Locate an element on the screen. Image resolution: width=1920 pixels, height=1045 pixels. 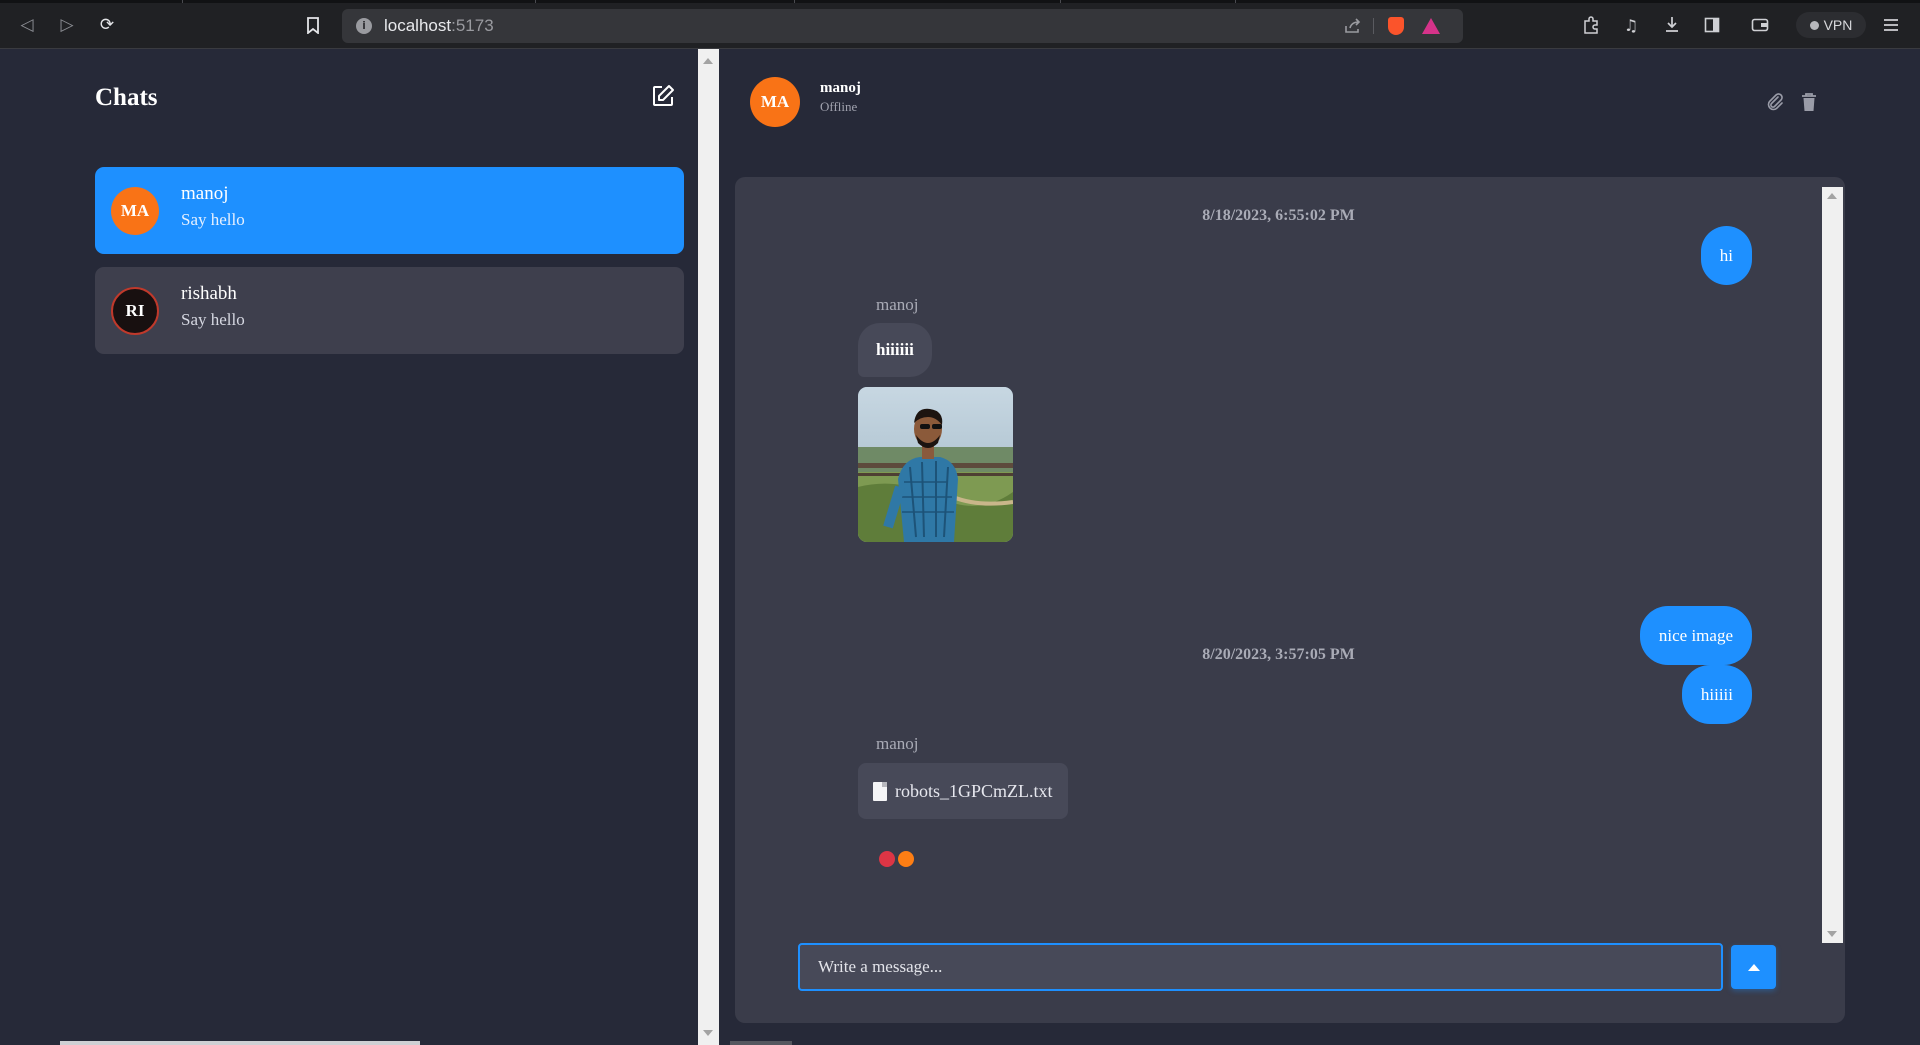
file-icon is located at coordinates (880, 791).